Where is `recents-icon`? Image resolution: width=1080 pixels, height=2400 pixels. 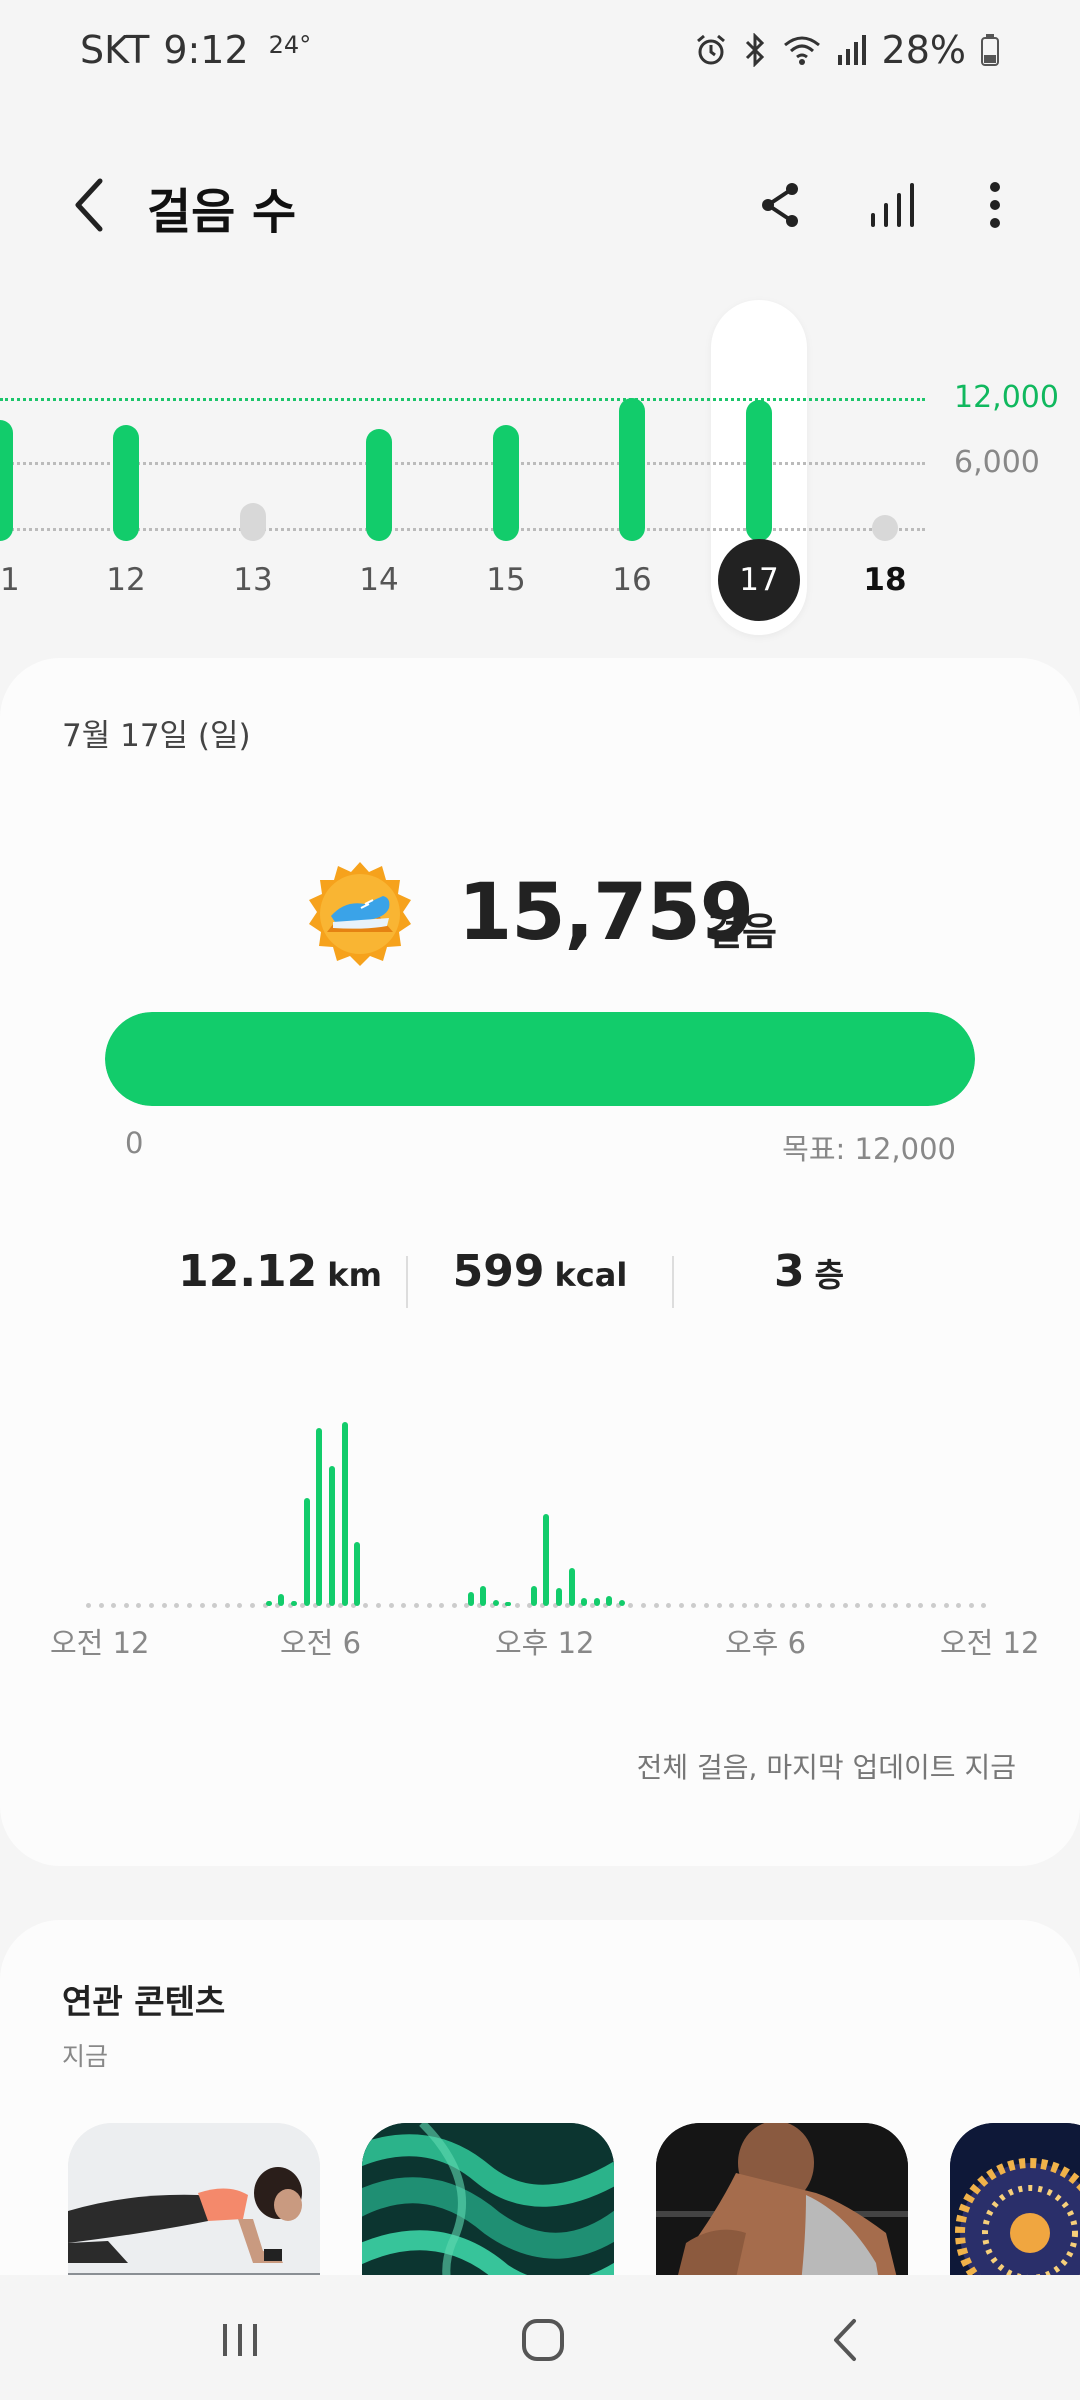
recents-icon is located at coordinates (240, 2340).